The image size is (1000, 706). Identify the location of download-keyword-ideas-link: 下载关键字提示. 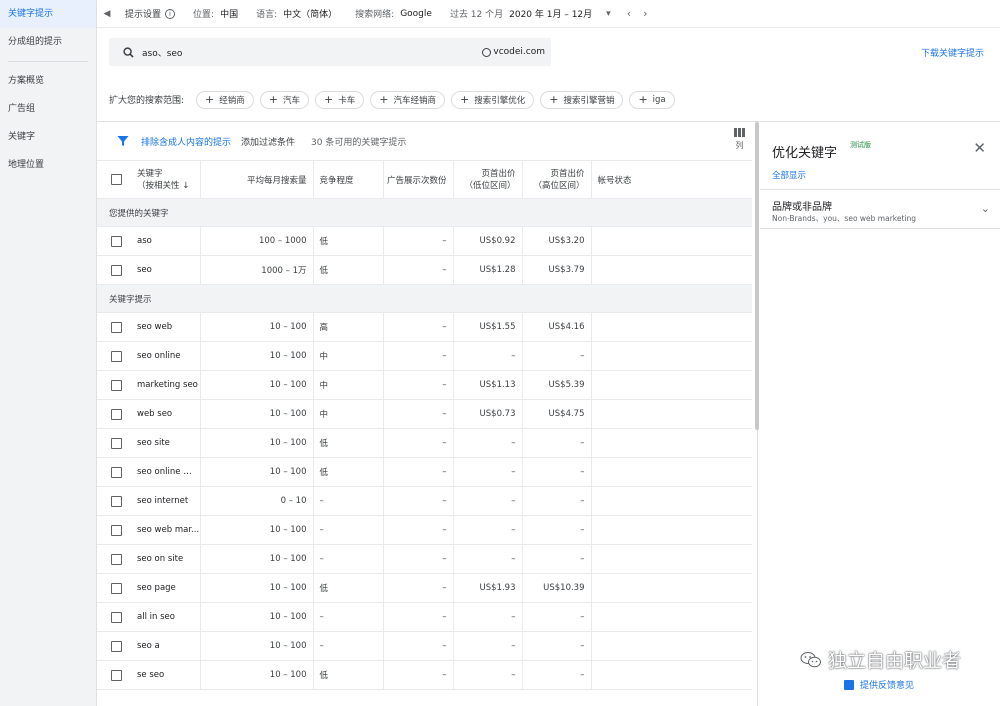
(952, 52).